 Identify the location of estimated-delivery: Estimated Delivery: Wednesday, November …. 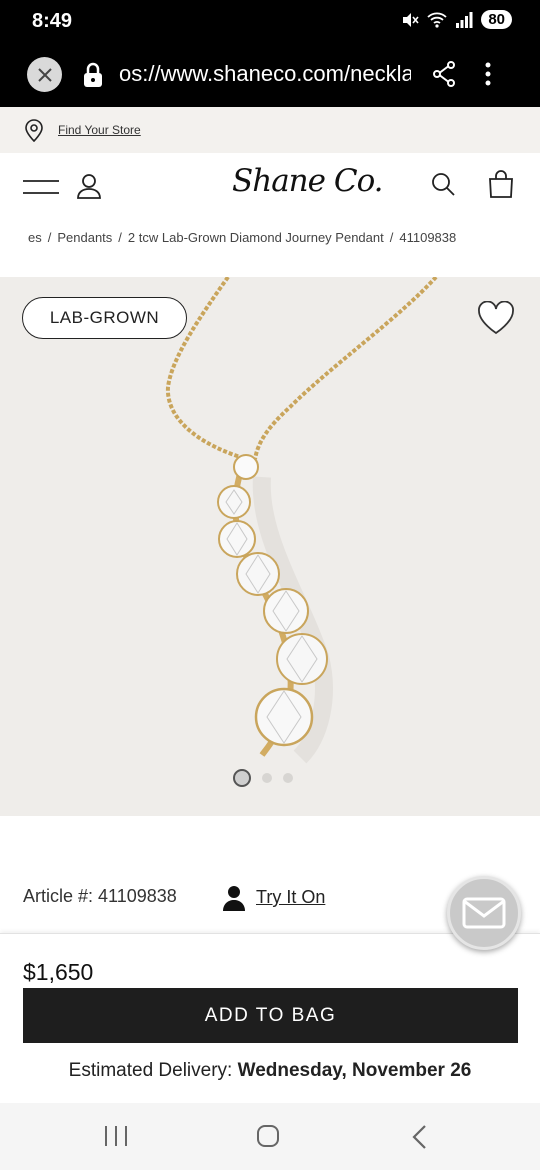
(270, 1071).